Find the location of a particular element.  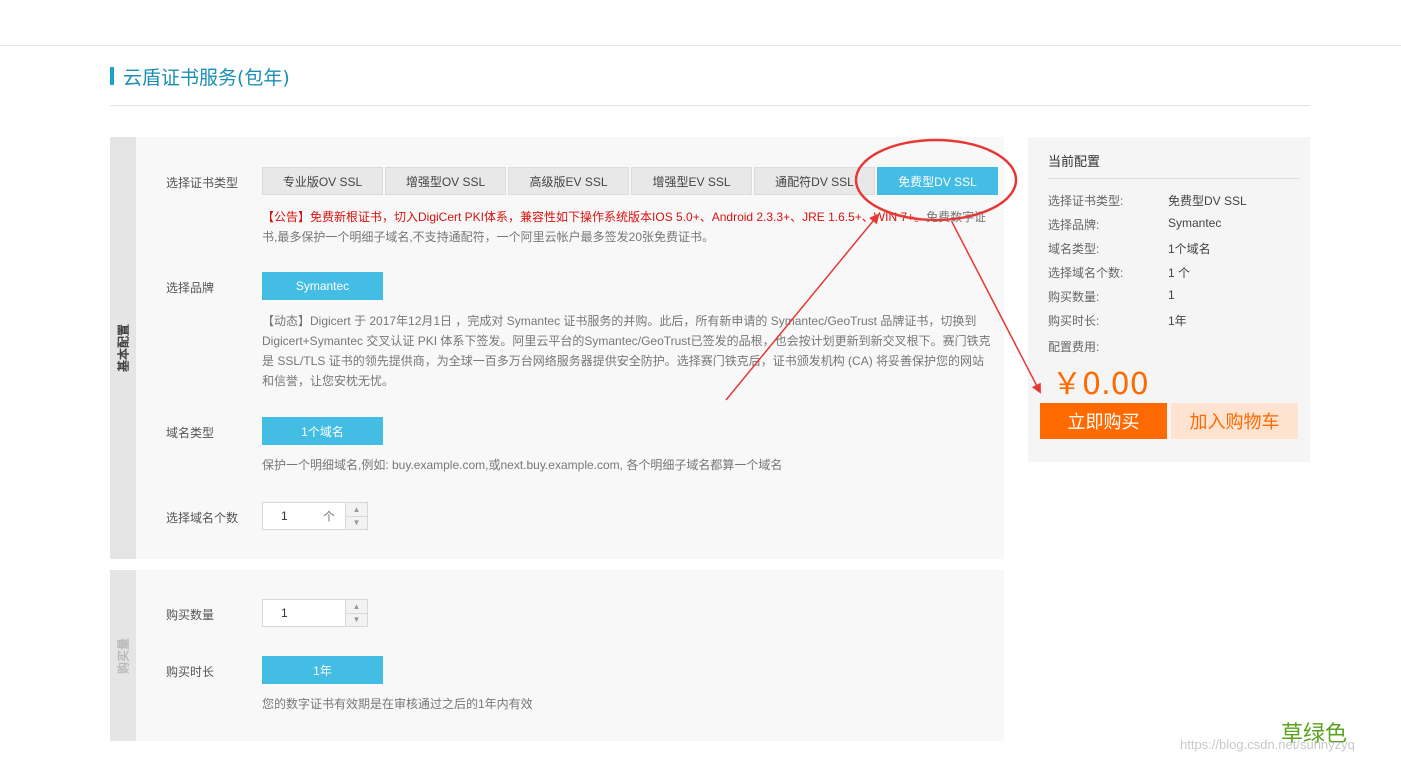

quantity-label: 购买数量 is located at coordinates (190, 615).